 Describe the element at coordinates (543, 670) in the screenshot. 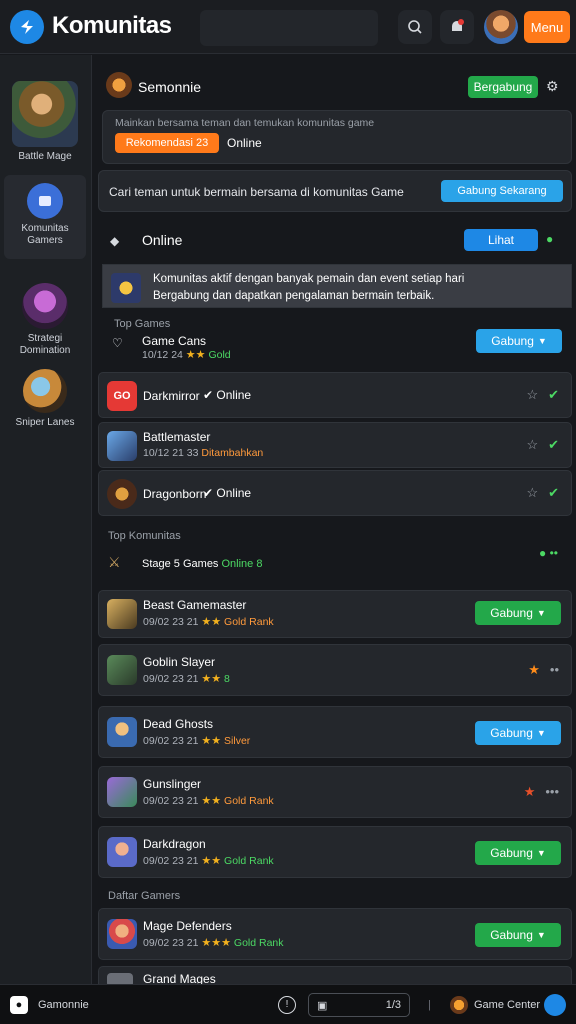

I see `row-actions: ★ ••` at that location.